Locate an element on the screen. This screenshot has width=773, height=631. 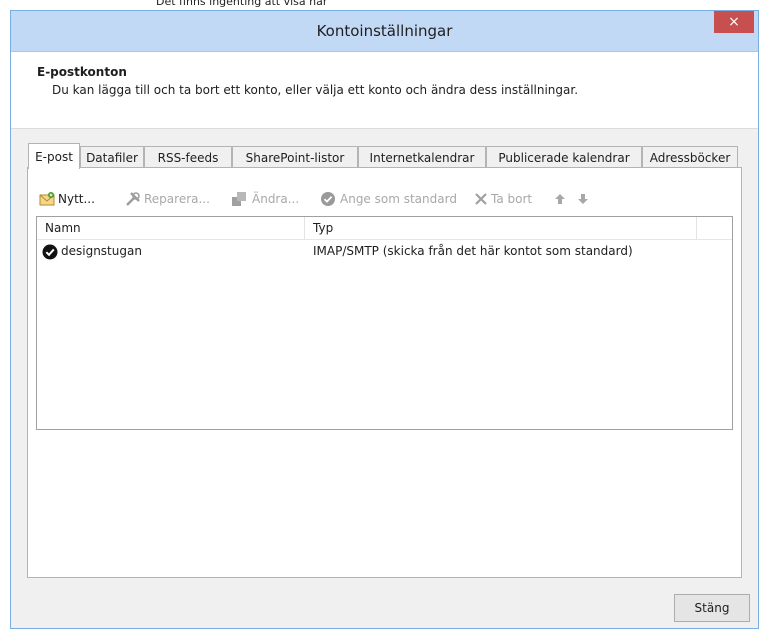
tab-rss-feeds: RSS-feeds is located at coordinates (188, 157).